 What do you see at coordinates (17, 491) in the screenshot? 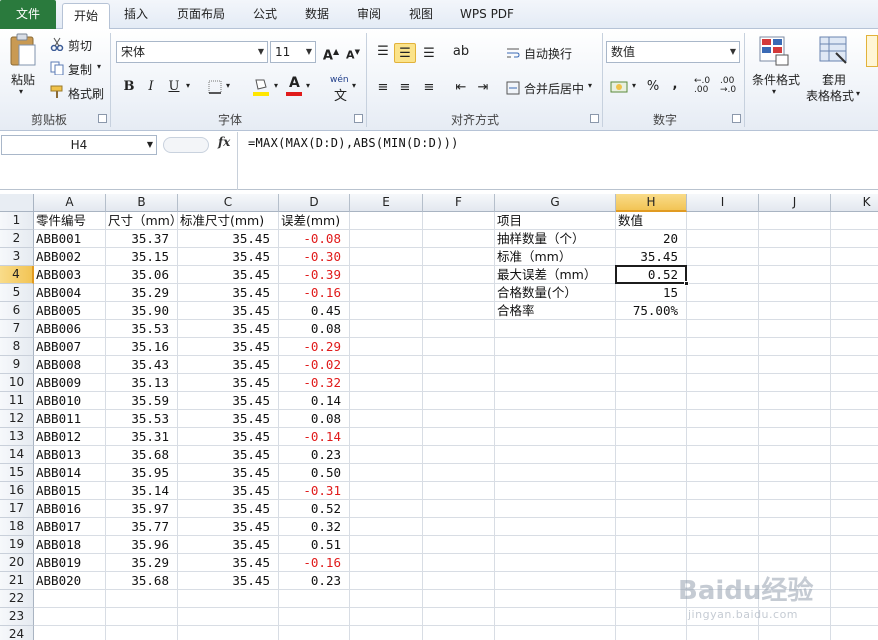
I see `row-header-16: 16` at bounding box center [17, 491].